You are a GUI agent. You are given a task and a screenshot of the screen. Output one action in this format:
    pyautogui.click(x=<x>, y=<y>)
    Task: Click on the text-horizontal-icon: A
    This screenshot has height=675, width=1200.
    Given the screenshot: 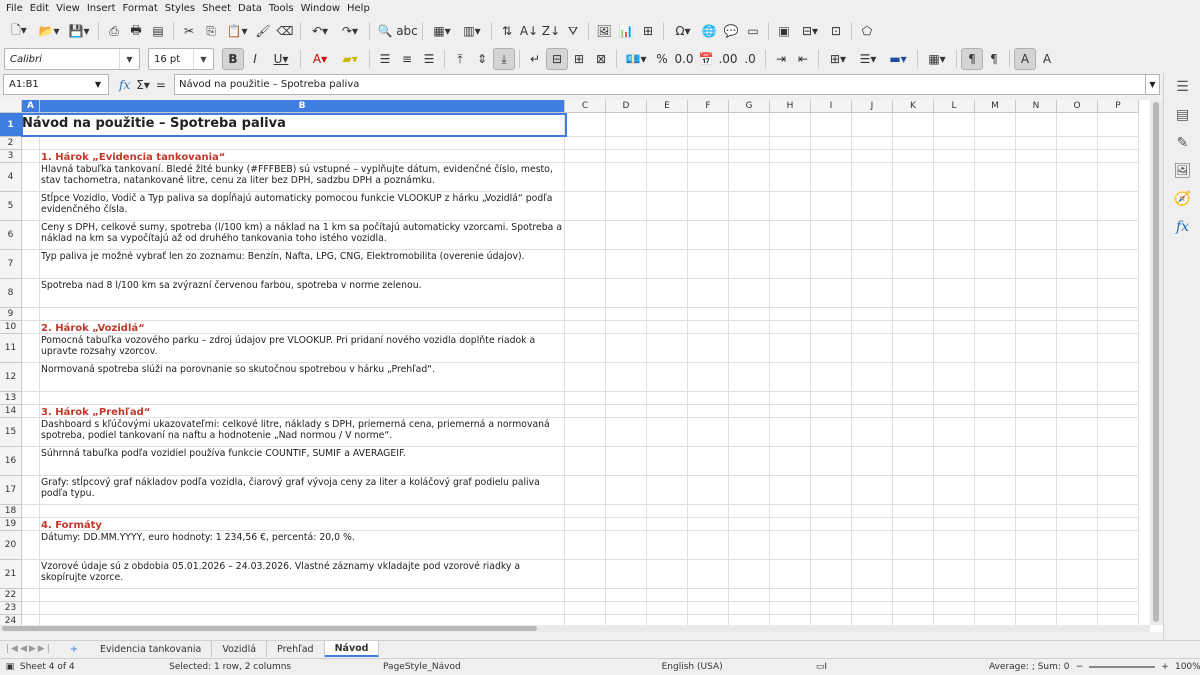 What is the action you would take?
    pyautogui.click(x=1025, y=59)
    